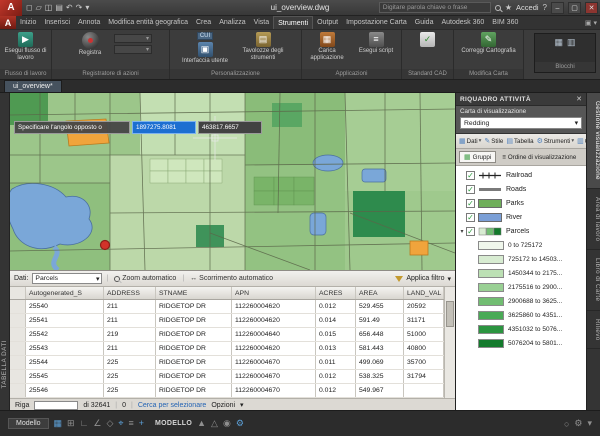 This screenshot has height=436, width=600. Describe the element at coordinates (521, 203) in the screenshot. I see `layer-row-parks: ✓ Parks` at that location.